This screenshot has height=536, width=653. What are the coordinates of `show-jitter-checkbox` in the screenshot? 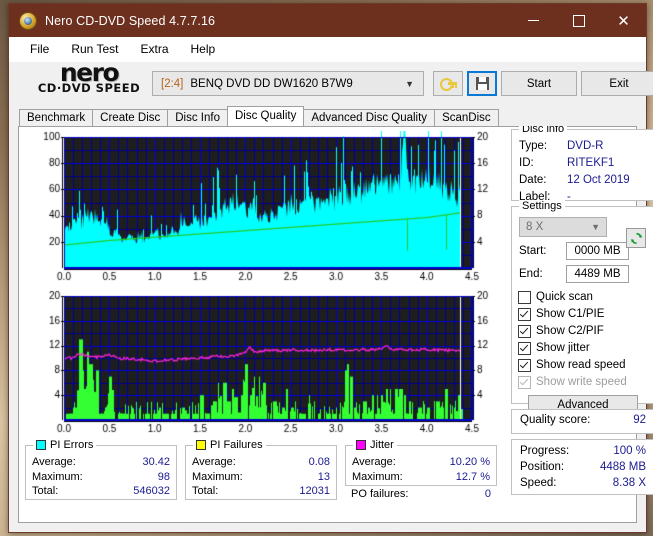 It's located at (524, 348).